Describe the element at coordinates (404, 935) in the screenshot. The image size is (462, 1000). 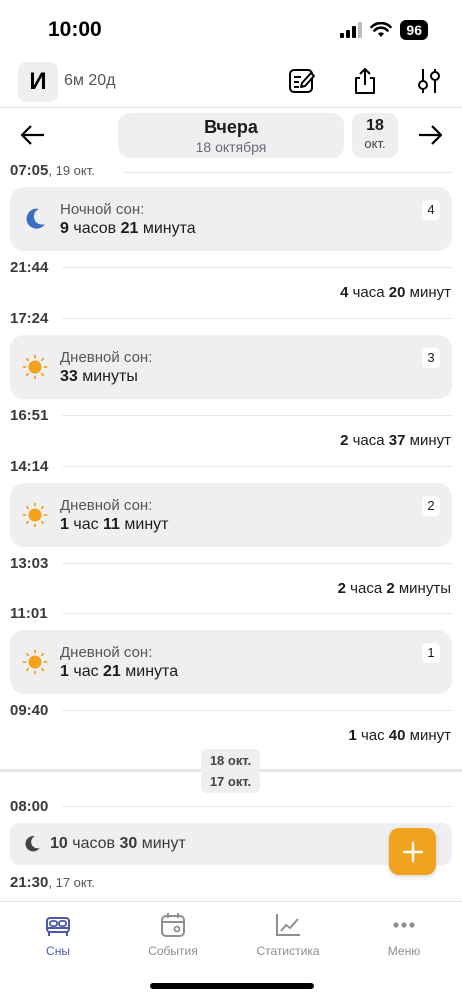
I see `tab-menu: Меню` at that location.